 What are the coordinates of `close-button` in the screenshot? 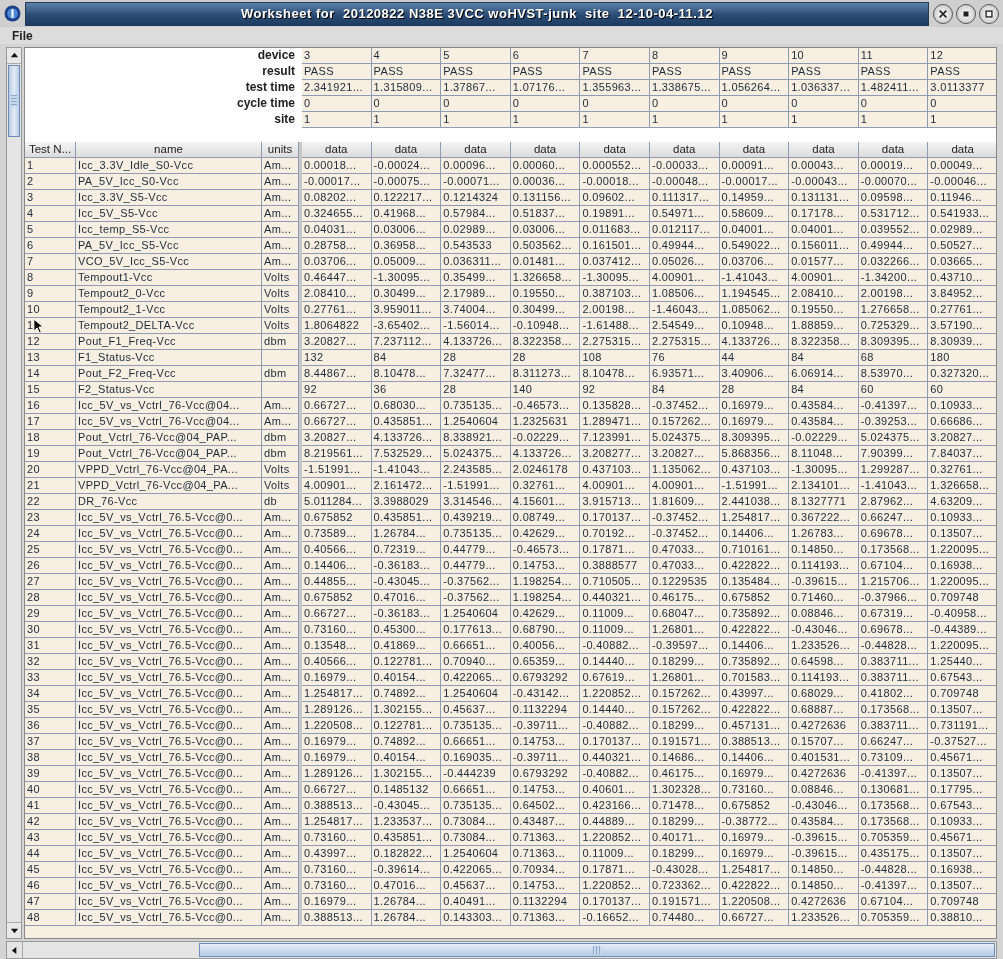 It's located at (943, 13).